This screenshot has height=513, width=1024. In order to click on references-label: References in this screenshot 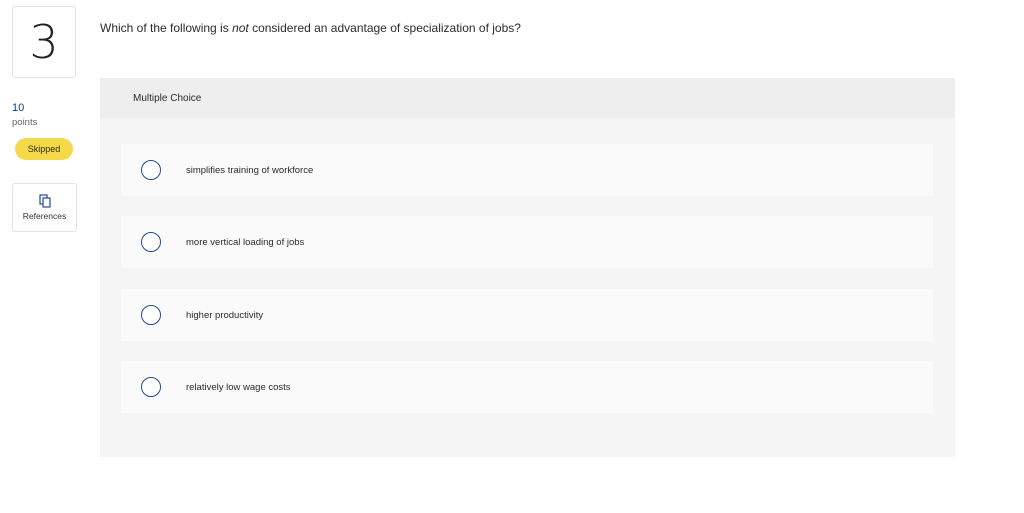, I will do `click(44, 216)`.